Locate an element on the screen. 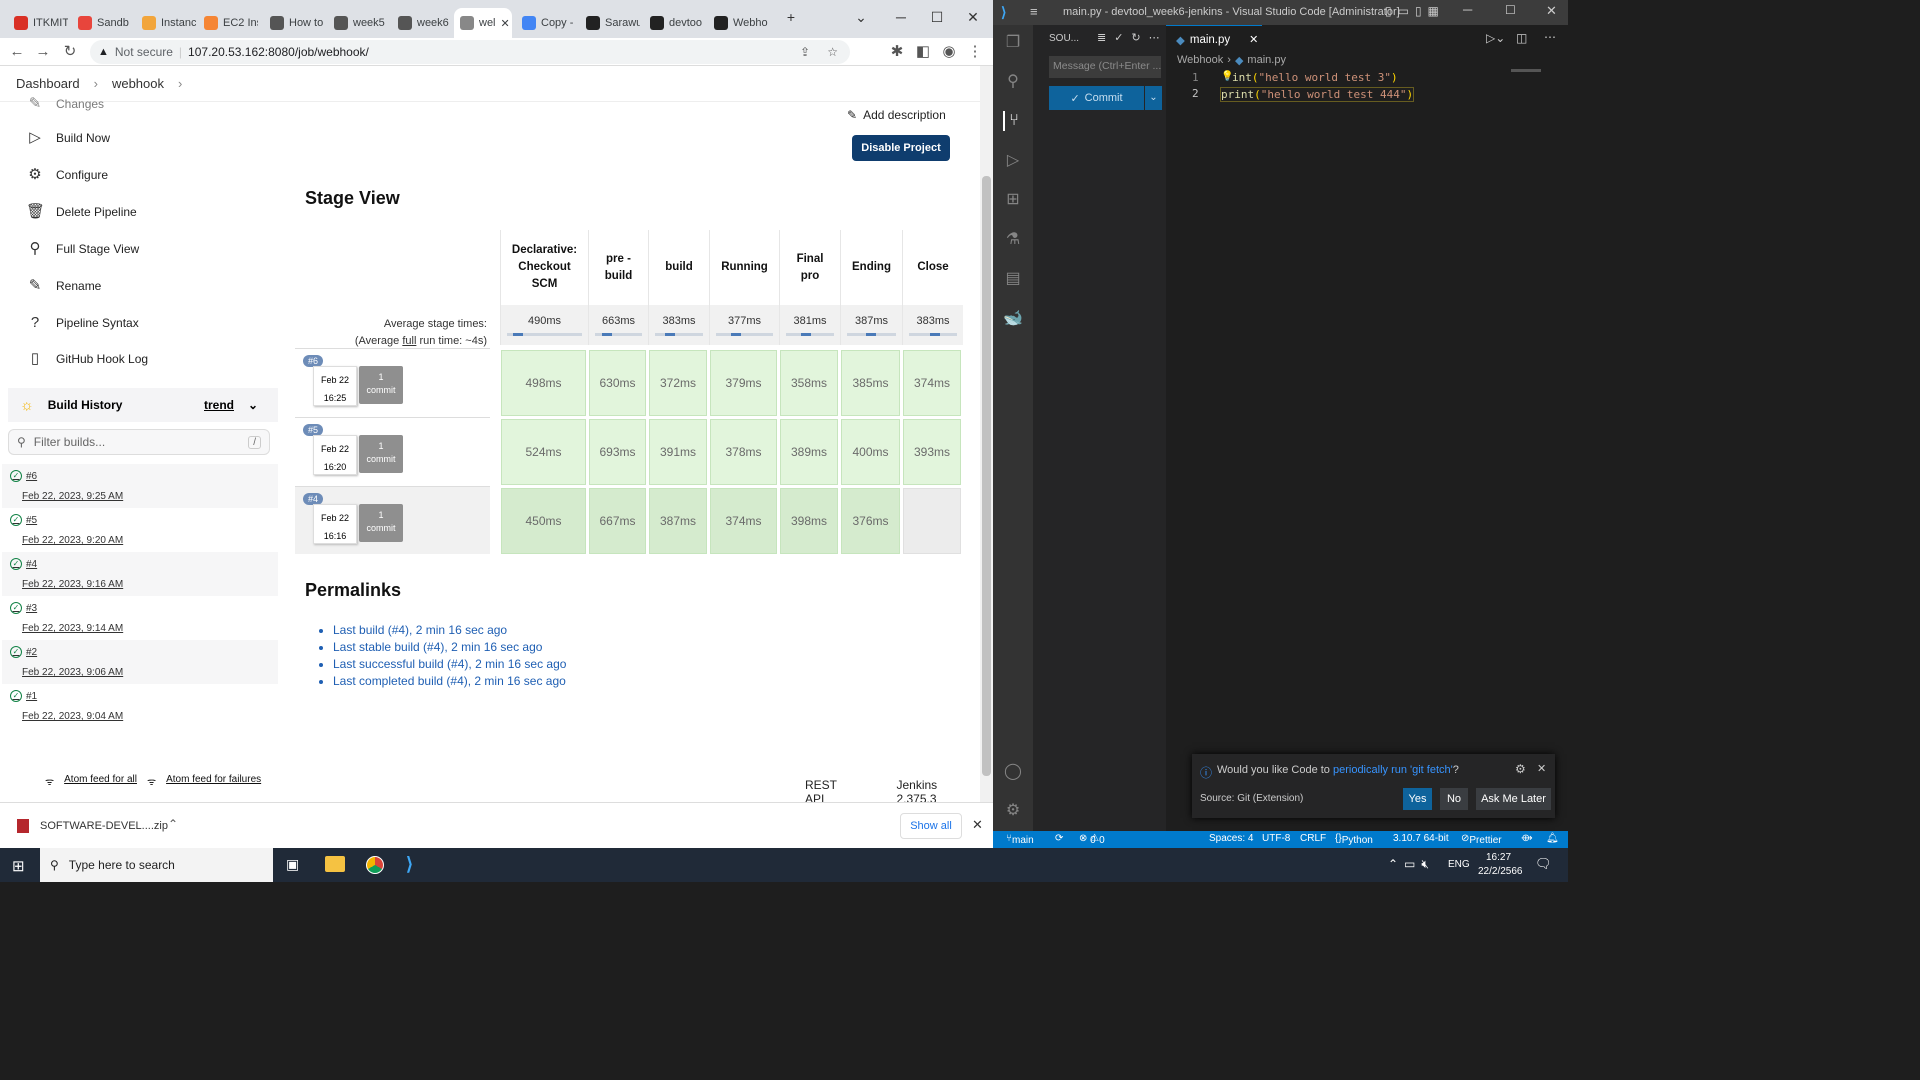  code-line-1: 1 💡 int("hello world test 3") is located at coordinates (1356, 79).